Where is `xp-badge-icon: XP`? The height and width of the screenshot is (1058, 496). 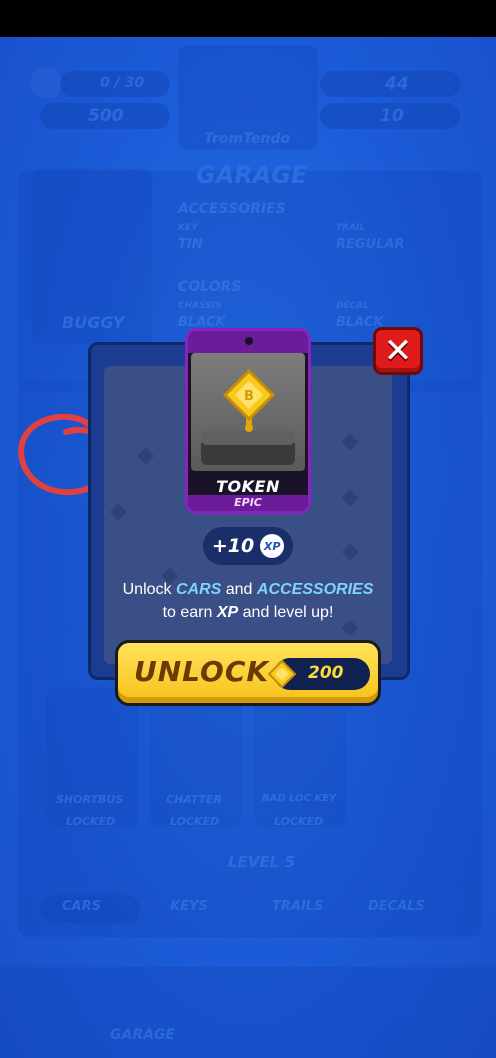 xp-badge-icon: XP is located at coordinates (272, 546).